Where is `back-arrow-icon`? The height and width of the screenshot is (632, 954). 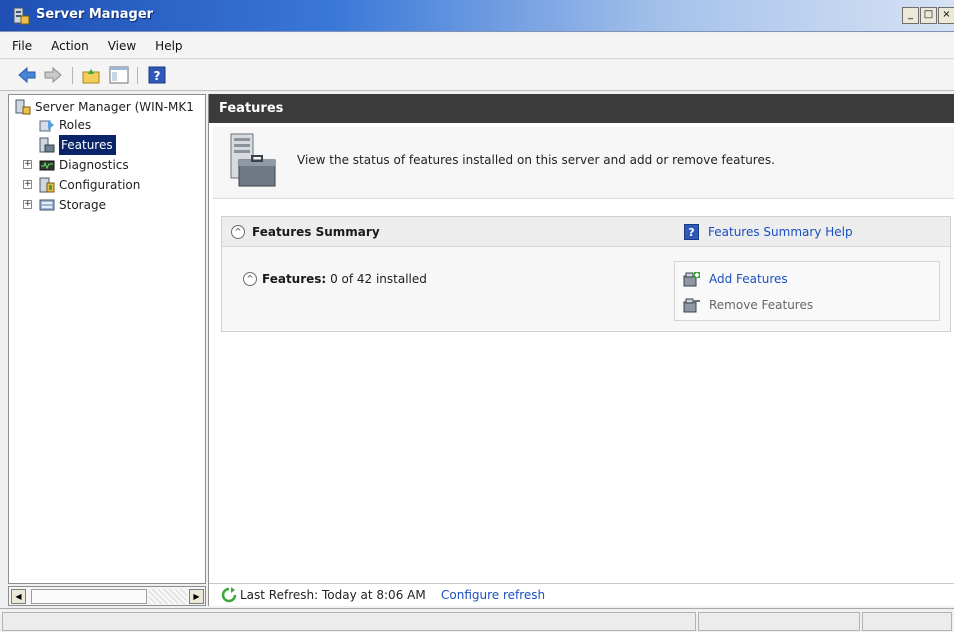 back-arrow-icon is located at coordinates (27, 75).